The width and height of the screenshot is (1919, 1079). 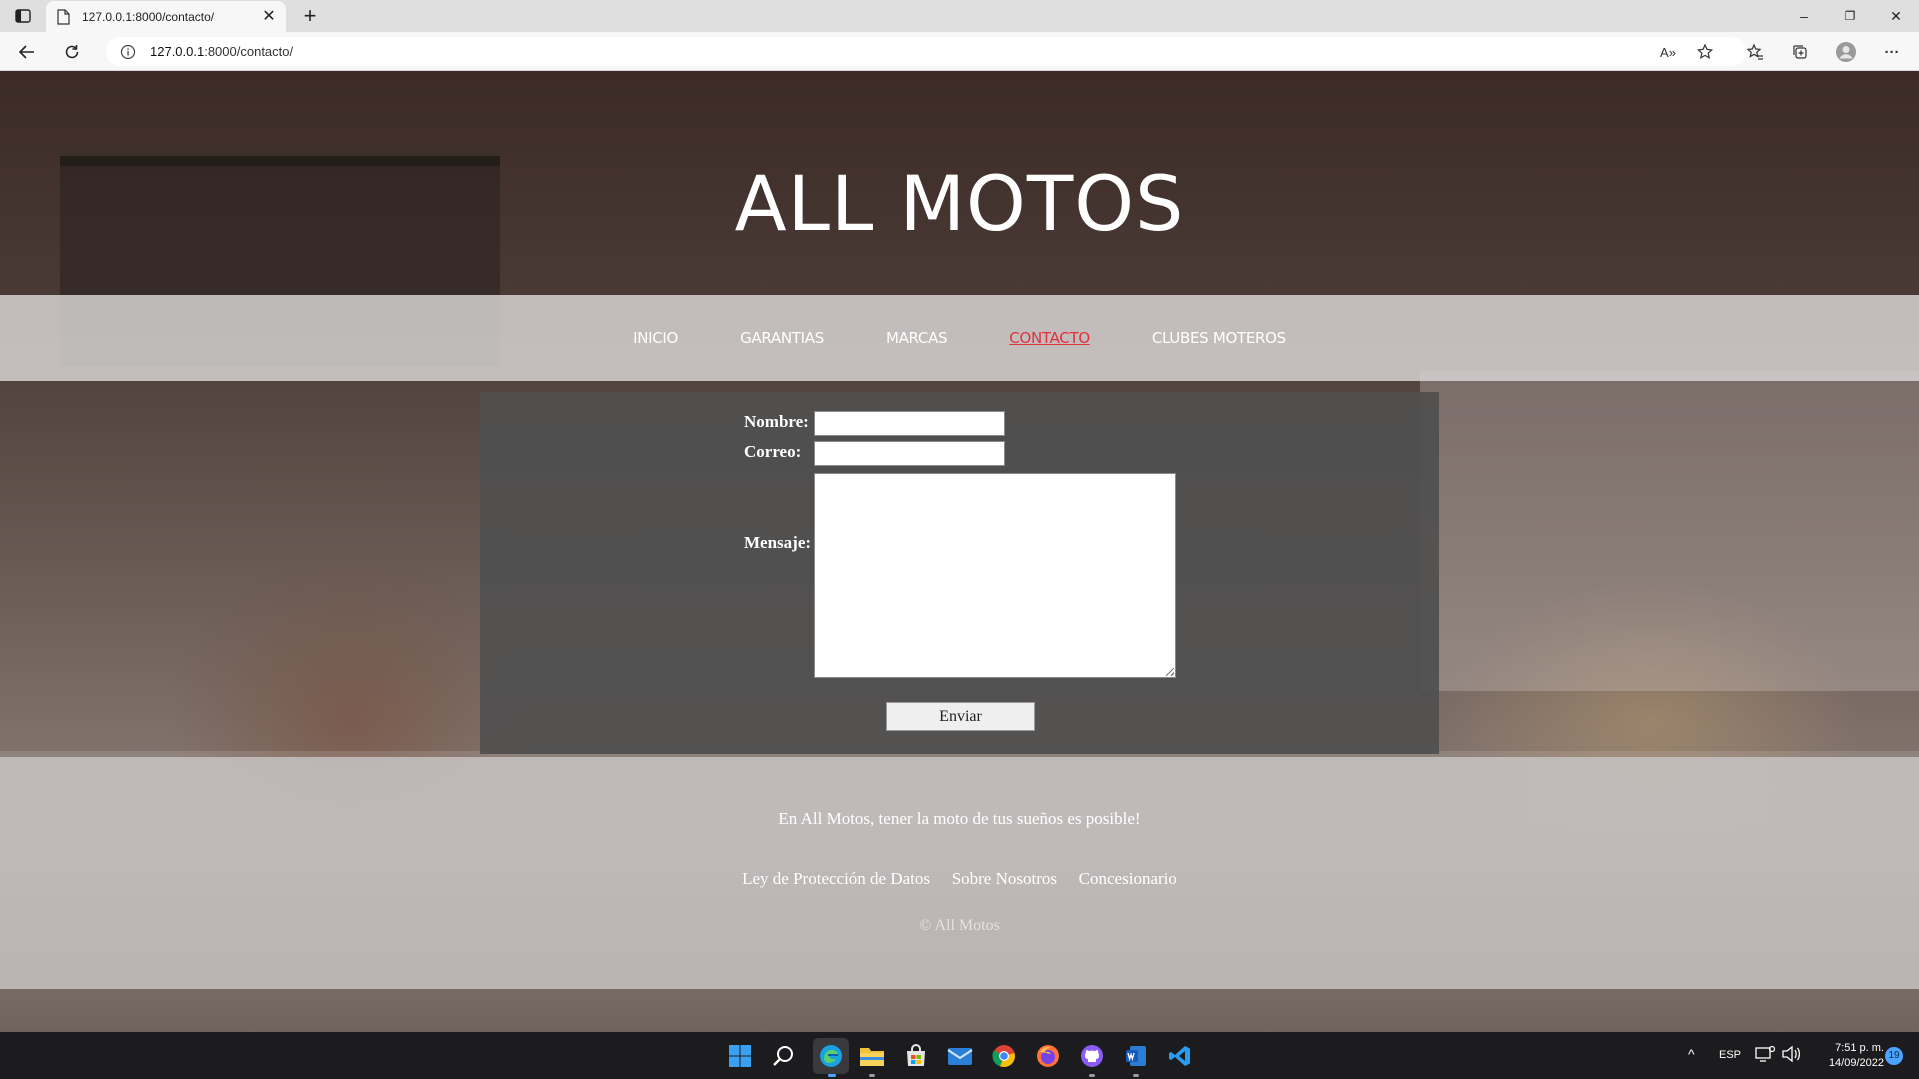 What do you see at coordinates (1049, 338) in the screenshot?
I see `nav-contacto: CONTACTO` at bounding box center [1049, 338].